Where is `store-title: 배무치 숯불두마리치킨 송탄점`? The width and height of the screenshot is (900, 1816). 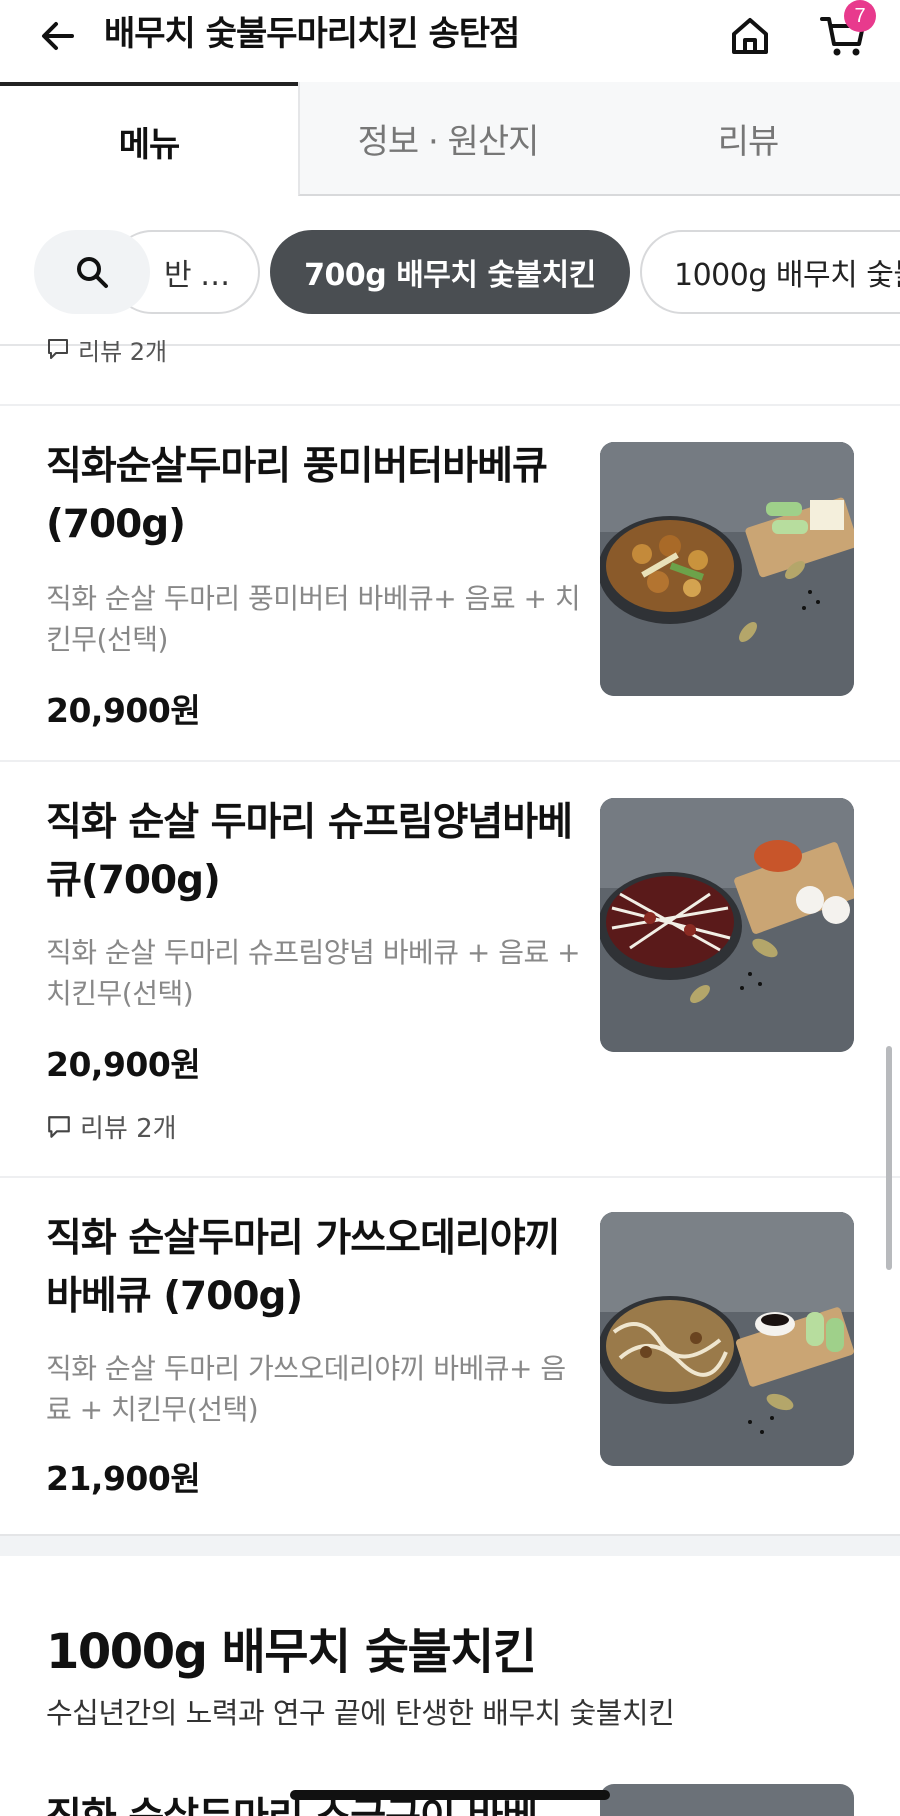 store-title: 배무치 숯불두마리치킨 송탄점 is located at coordinates (312, 34).